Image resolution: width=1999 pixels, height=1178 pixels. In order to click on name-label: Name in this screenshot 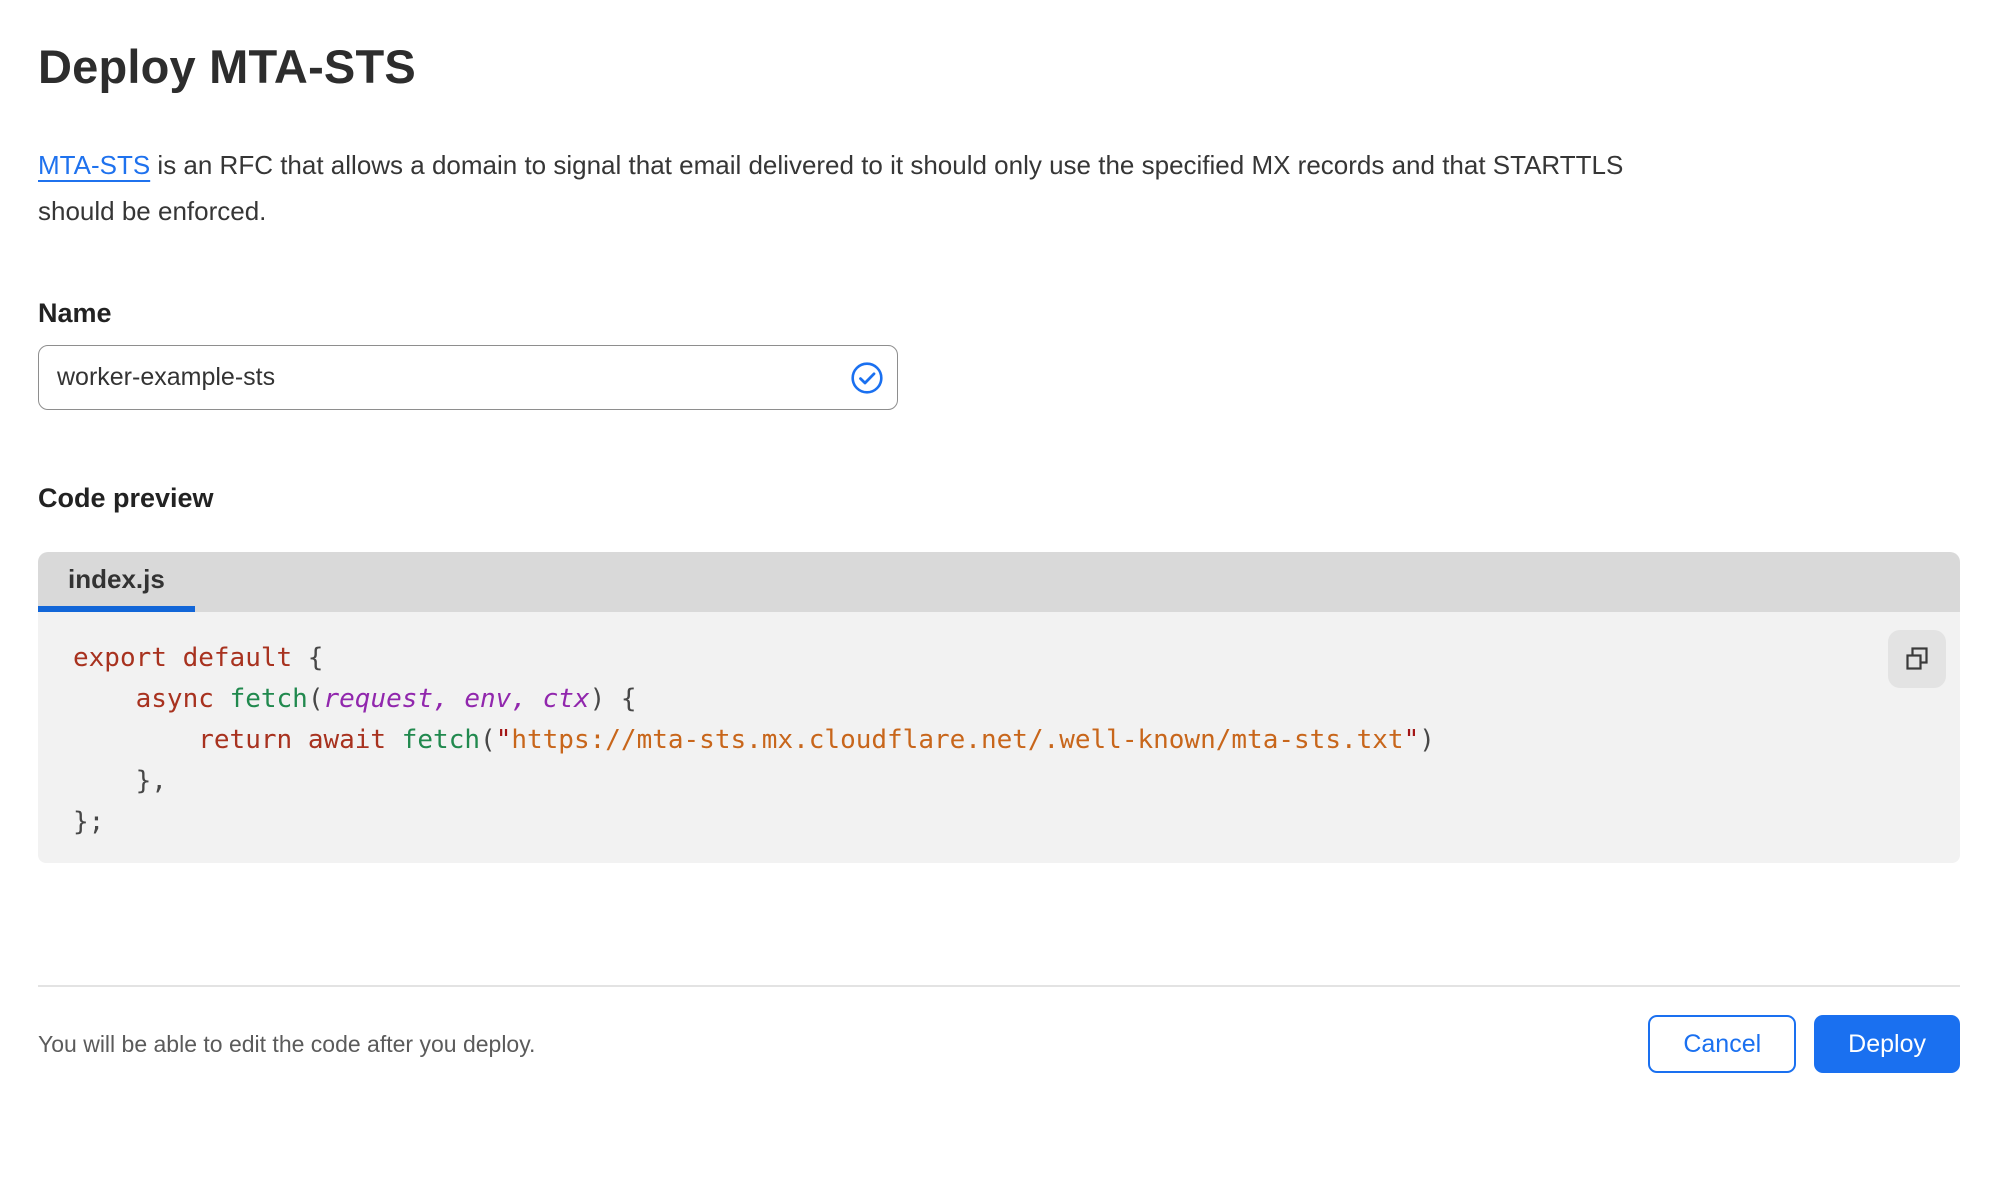, I will do `click(75, 313)`.